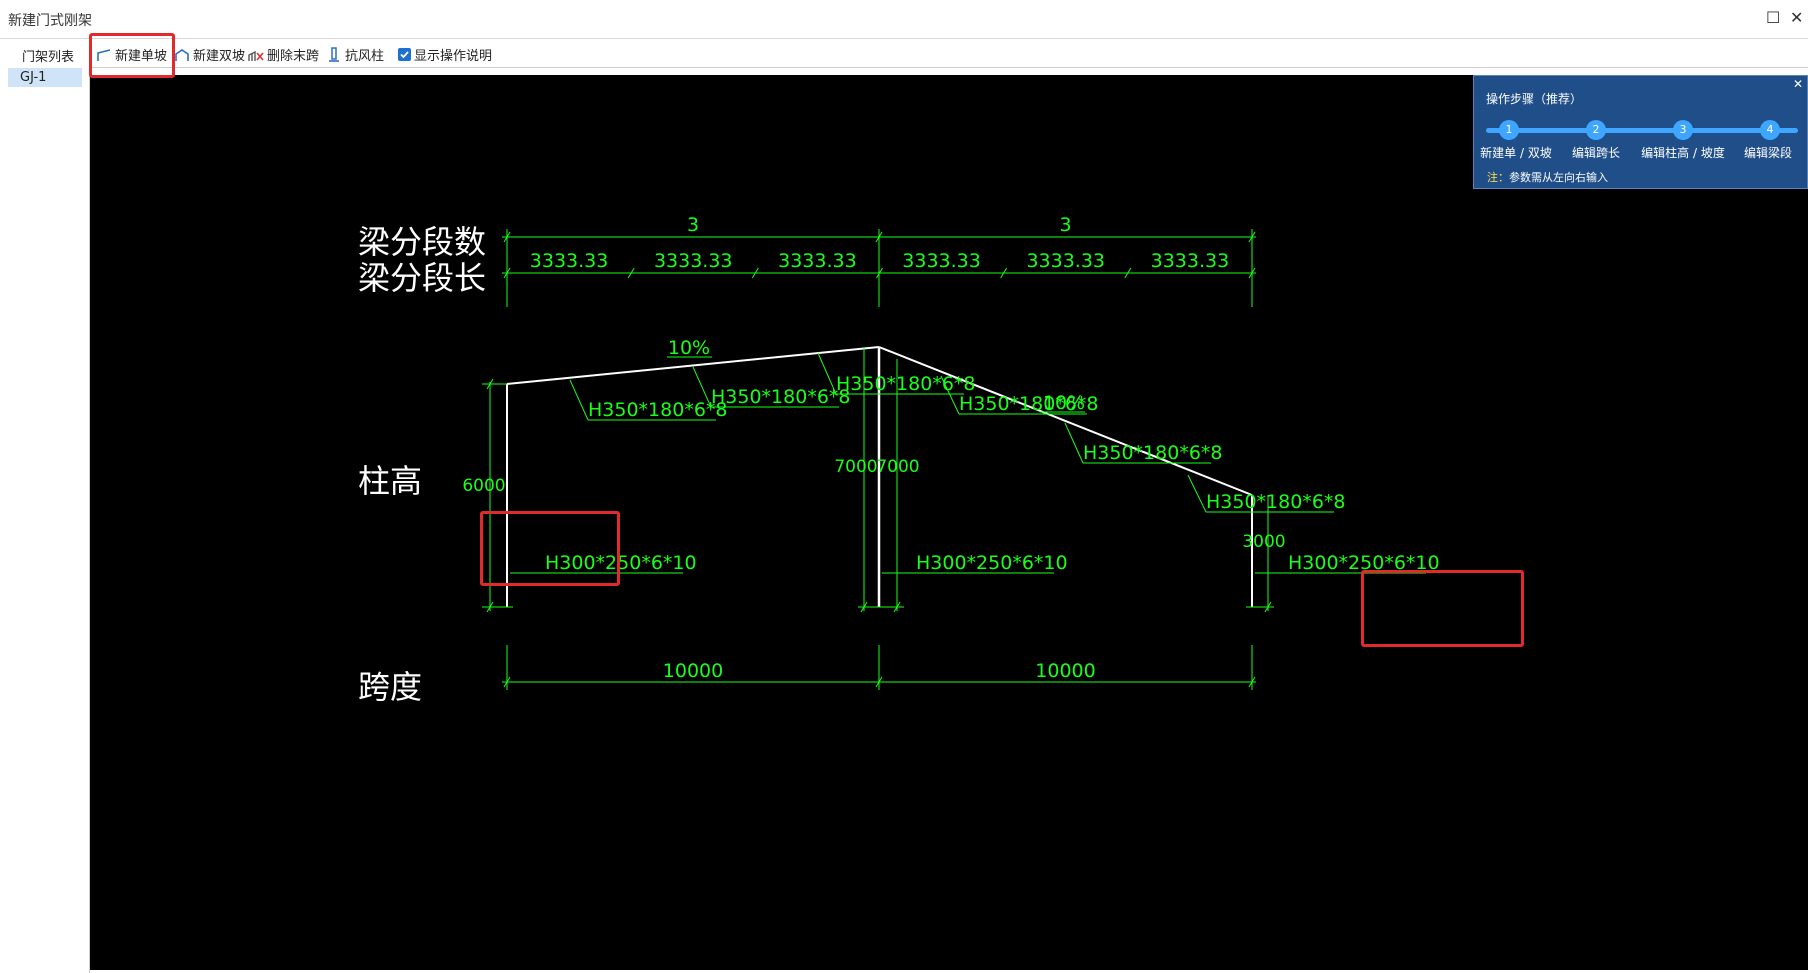 Image resolution: width=1808 pixels, height=973 pixels. What do you see at coordinates (855, 467) in the screenshot?
I see `column-height-mid-1: 7000` at bounding box center [855, 467].